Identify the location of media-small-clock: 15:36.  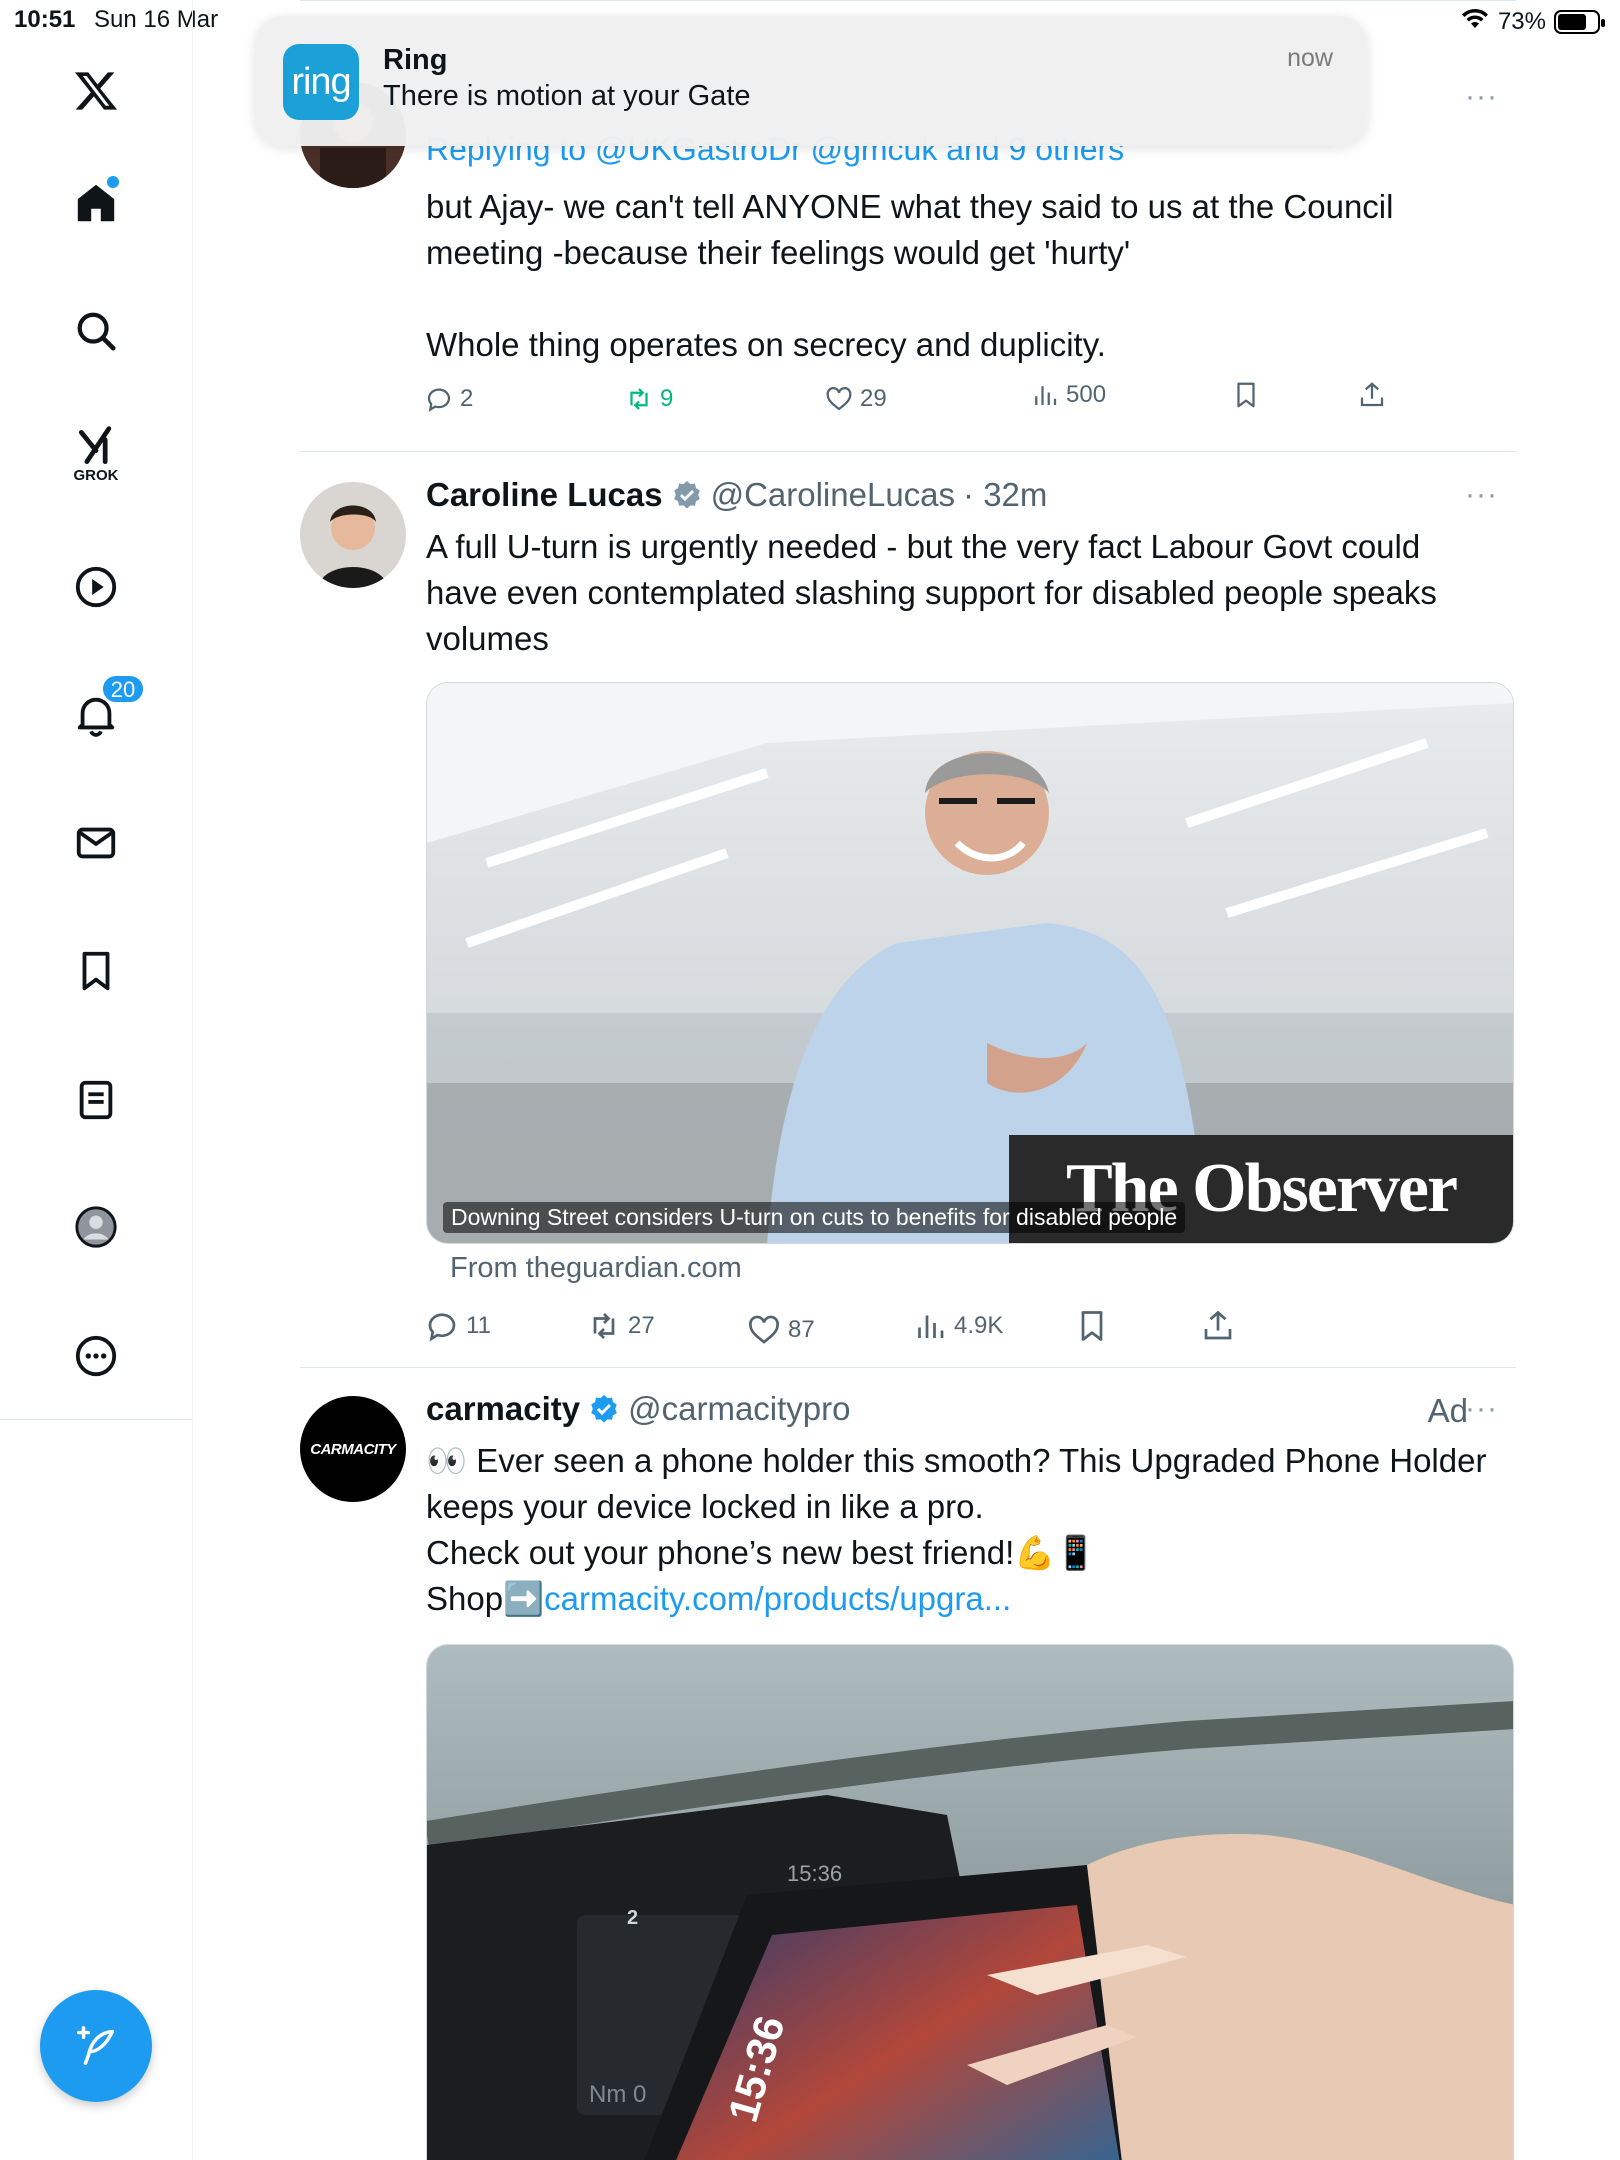
(815, 1873).